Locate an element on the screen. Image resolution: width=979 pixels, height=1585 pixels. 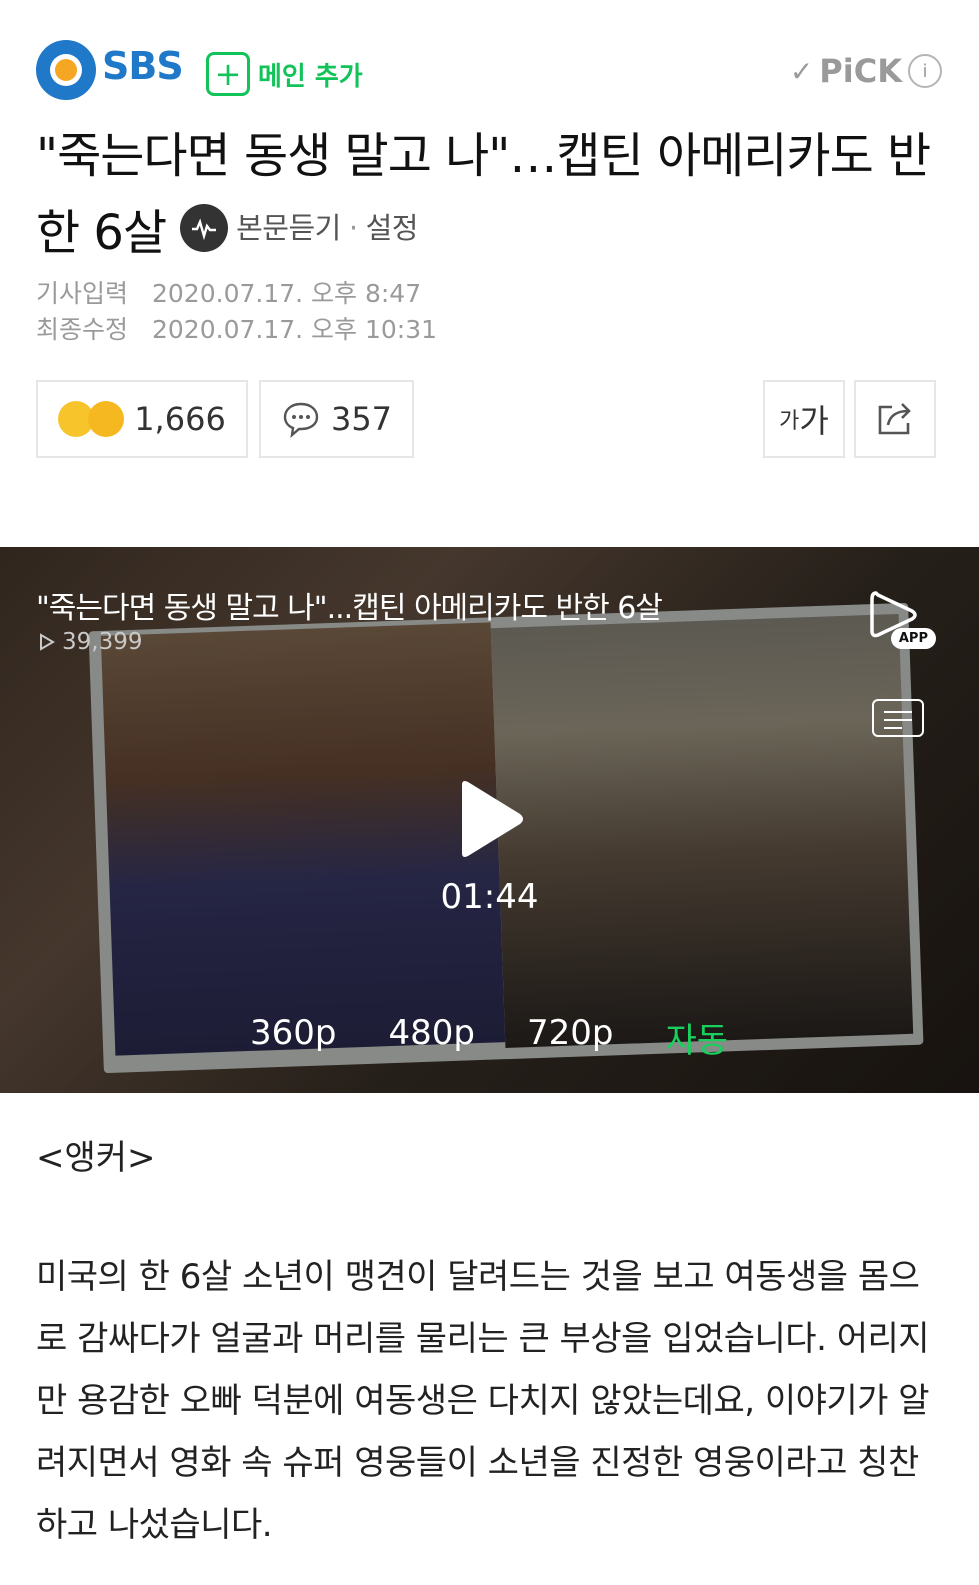
anchor-label: <앵커> is located at coordinates (96, 1158).